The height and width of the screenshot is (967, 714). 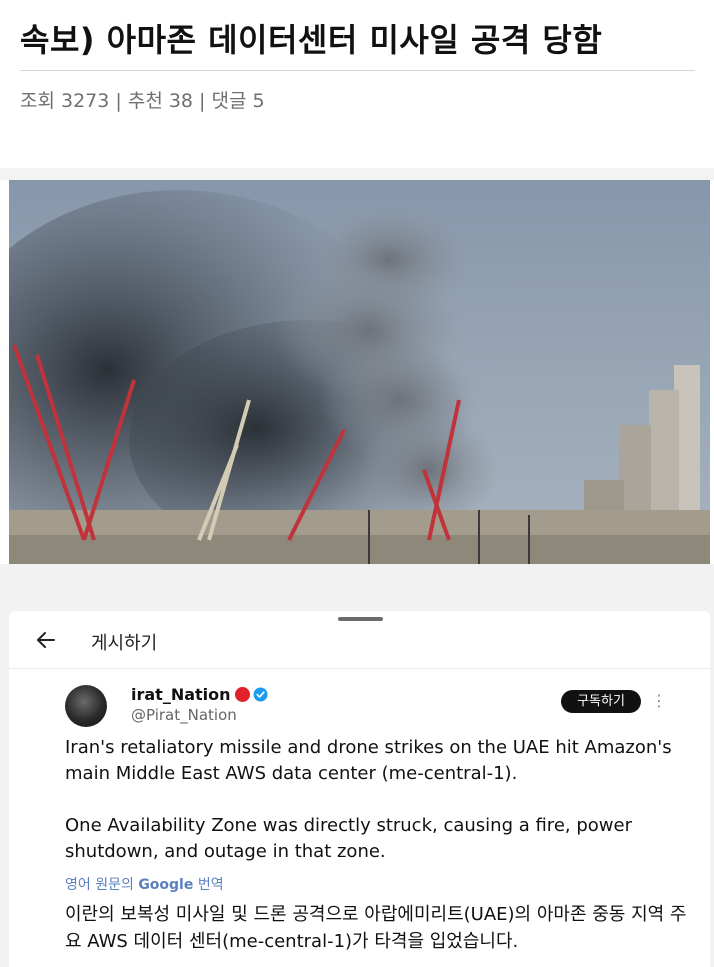 I want to click on arrow-left-icon, so click(x=46, y=640).